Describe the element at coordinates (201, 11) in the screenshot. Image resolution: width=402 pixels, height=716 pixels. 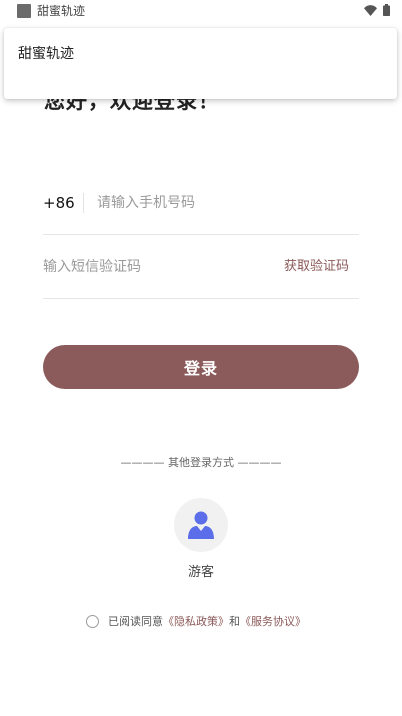
I see `status-bar: 甜蜜轨迹` at that location.